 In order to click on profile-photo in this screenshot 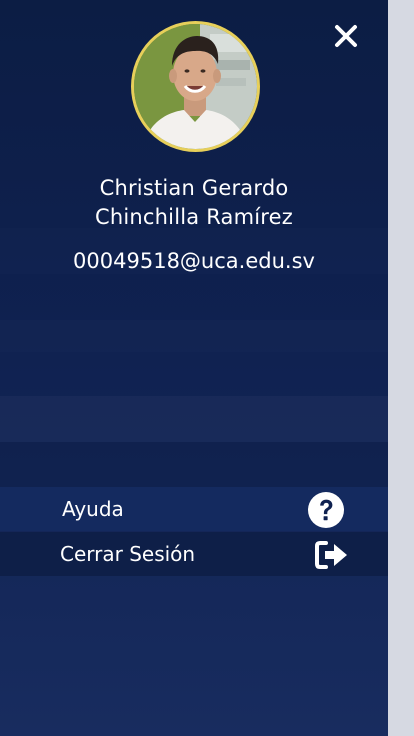, I will do `click(195, 86)`.